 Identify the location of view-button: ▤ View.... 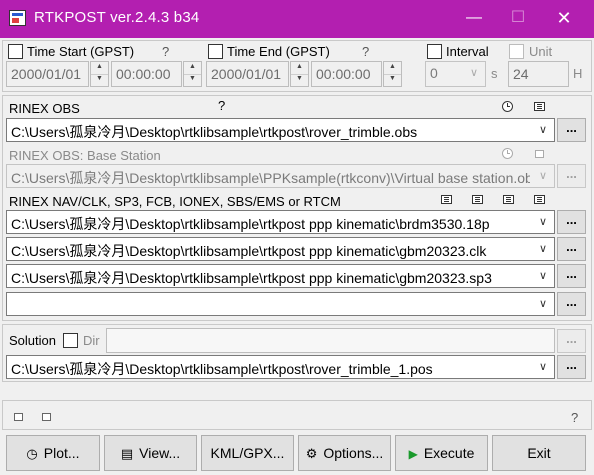
(150, 453).